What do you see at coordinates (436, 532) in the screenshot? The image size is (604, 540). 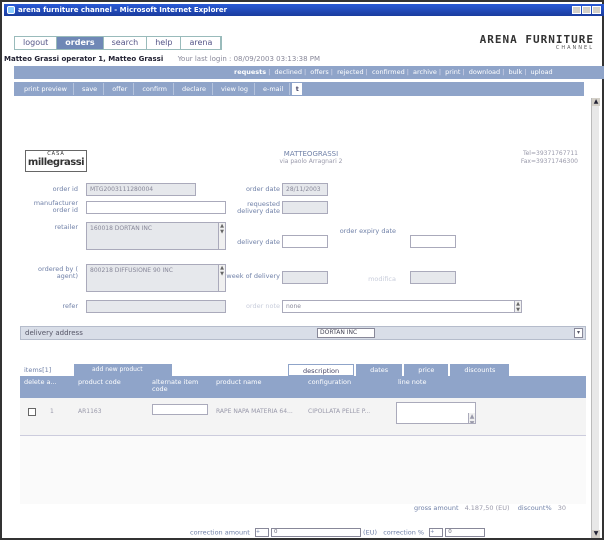 I see `correction-percent-sign: +` at bounding box center [436, 532].